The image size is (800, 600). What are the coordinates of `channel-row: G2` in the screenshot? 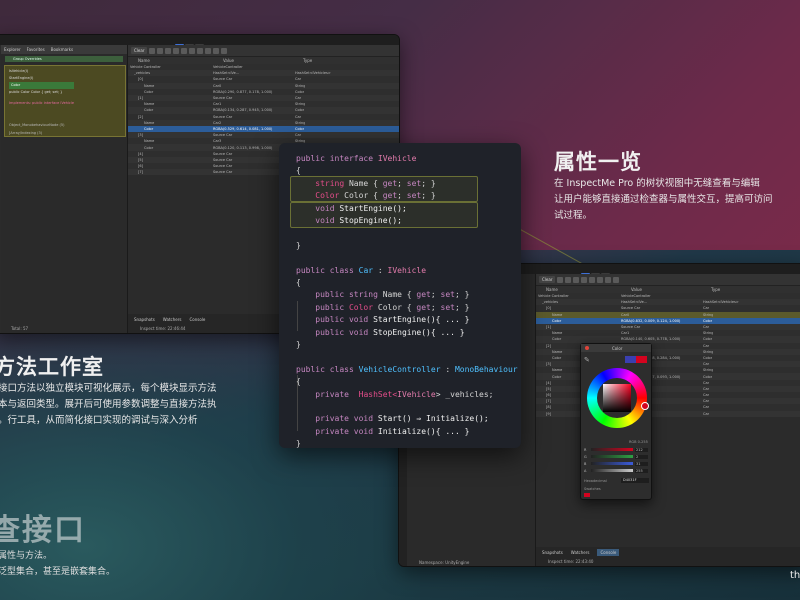 It's located at (616, 456).